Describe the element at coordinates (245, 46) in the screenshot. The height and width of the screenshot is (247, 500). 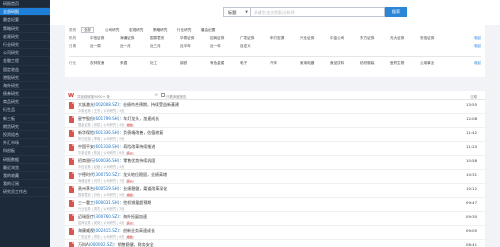
I see `filter-chip: 自定义` at that location.